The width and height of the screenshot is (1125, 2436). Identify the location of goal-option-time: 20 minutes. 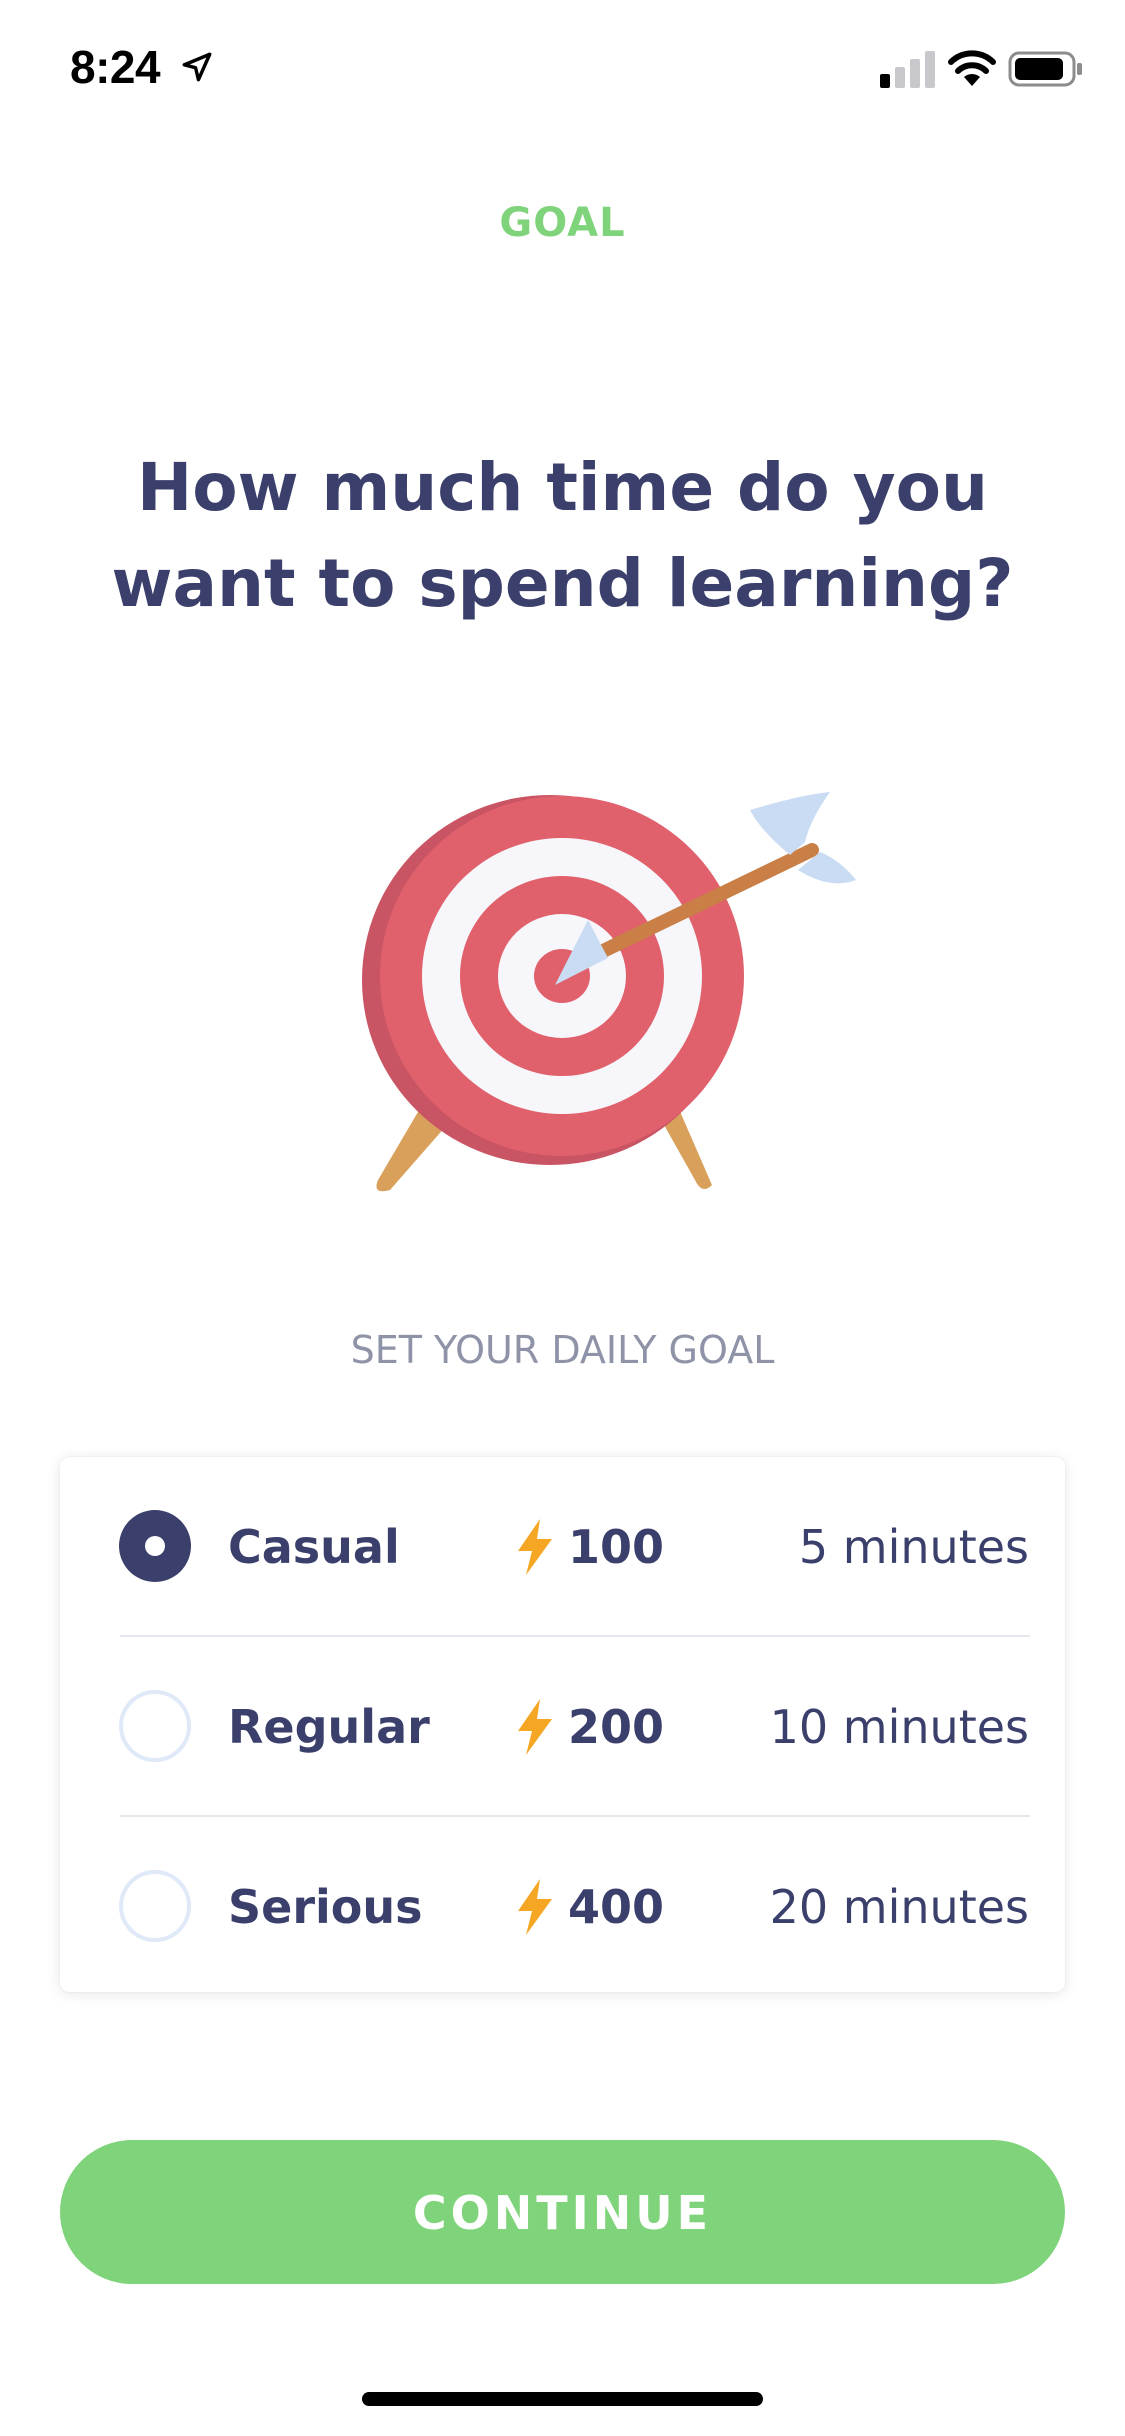
(899, 1907).